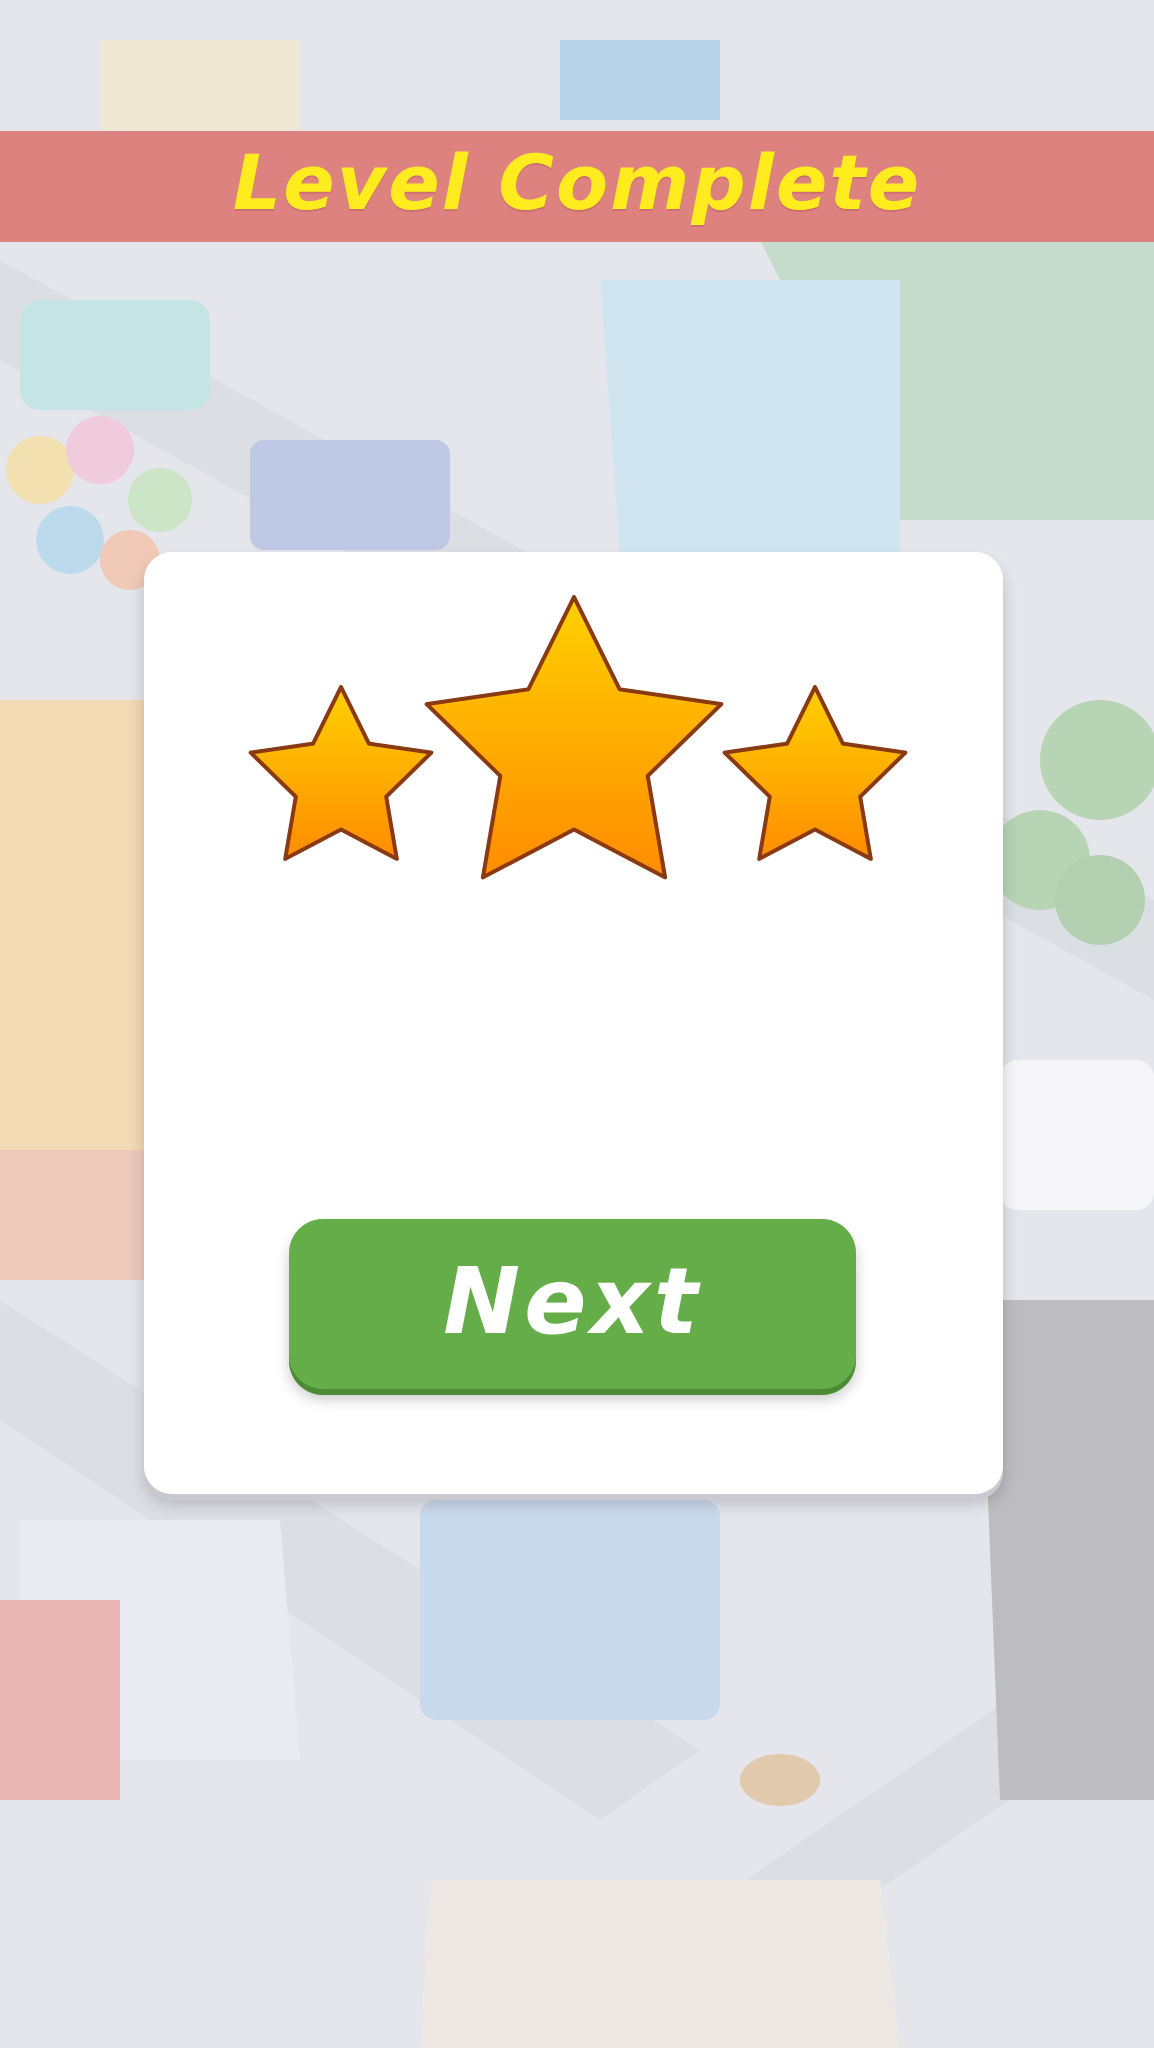 The width and height of the screenshot is (1154, 2048). I want to click on star-rating, so click(578, 737).